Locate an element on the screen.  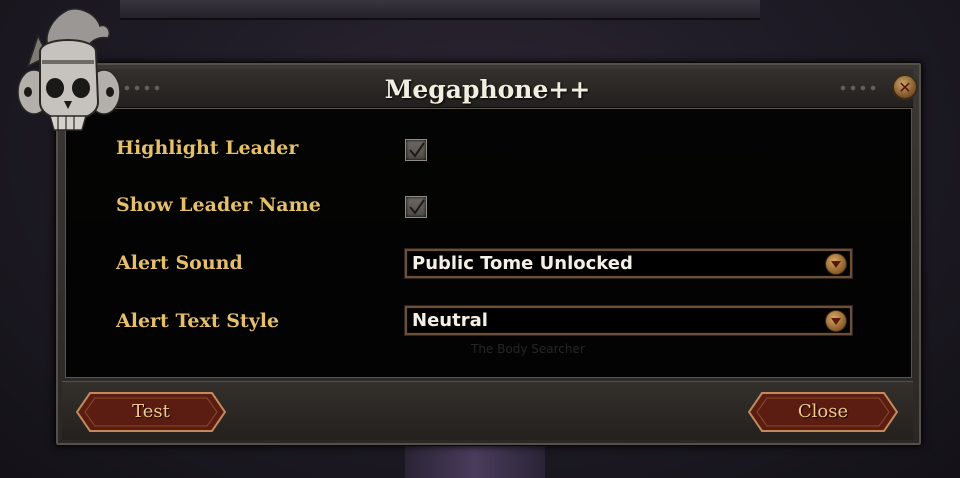
highlight-leader-label: Highlight Leader is located at coordinates (207, 148).